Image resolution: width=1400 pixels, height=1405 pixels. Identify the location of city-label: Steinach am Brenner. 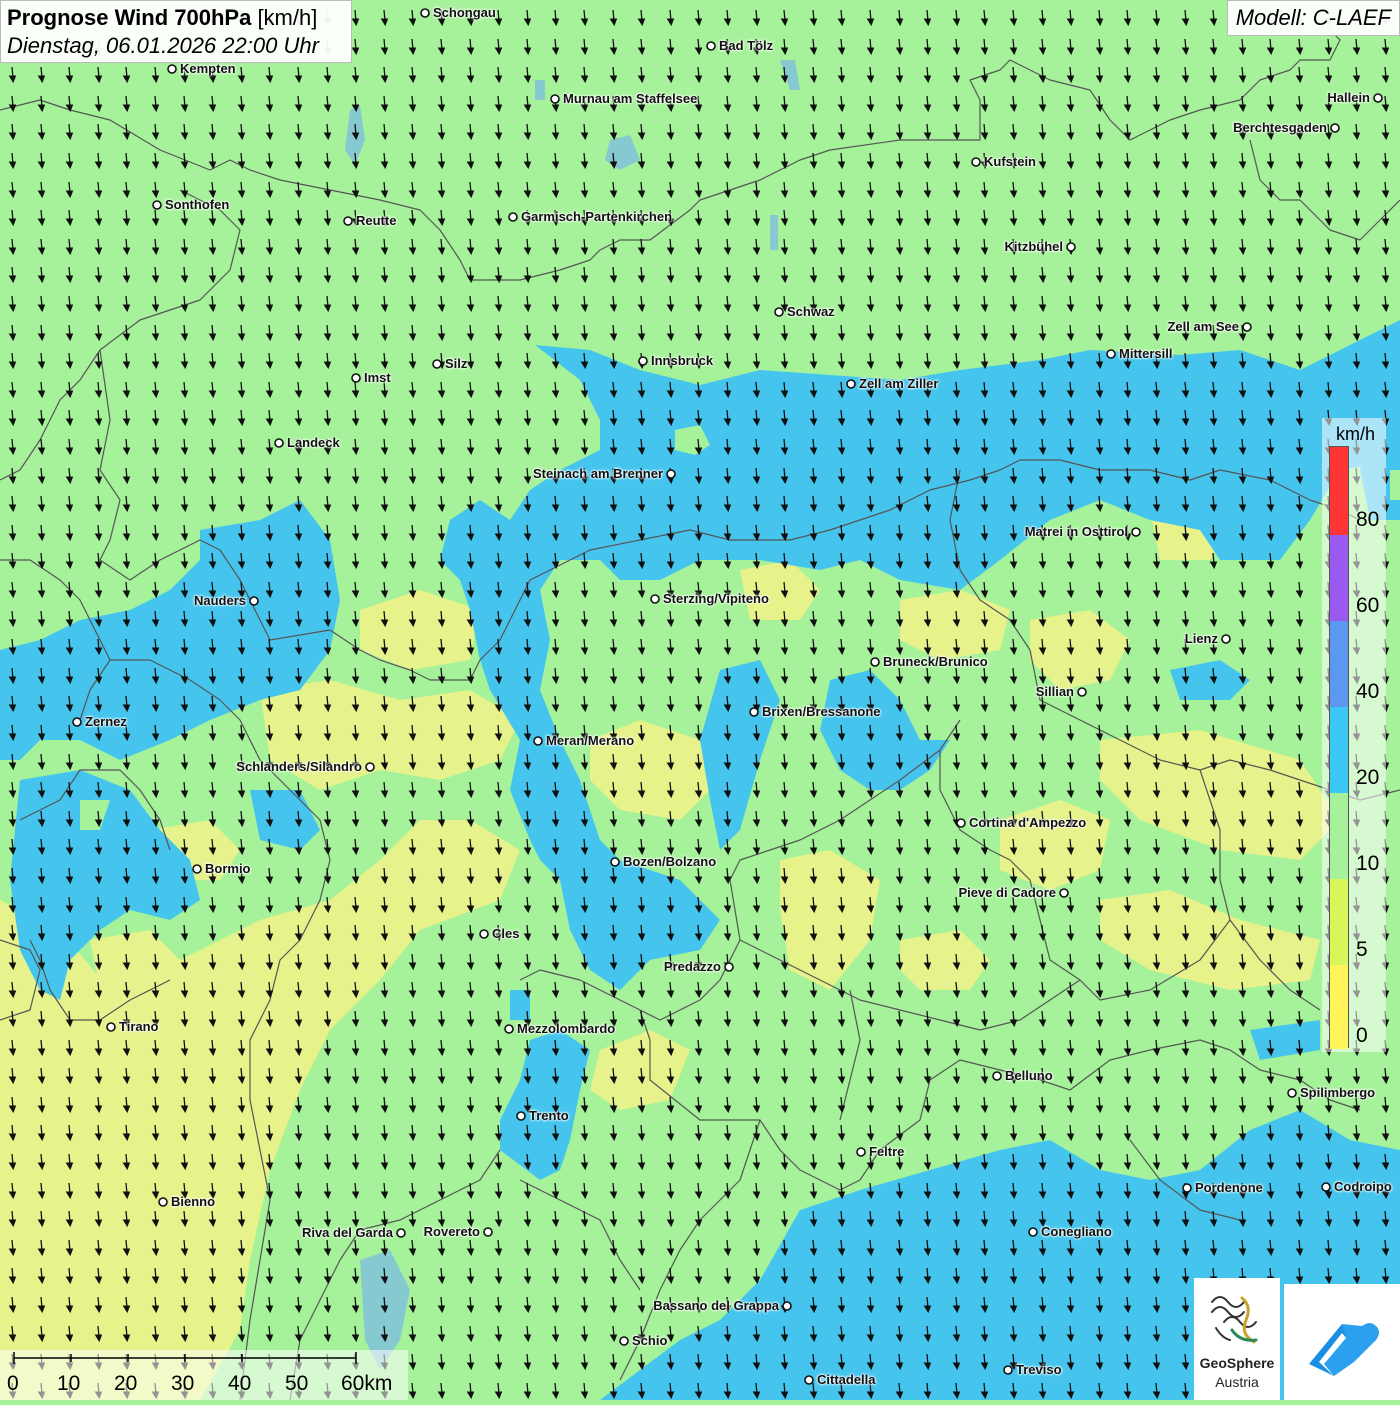
(597, 473).